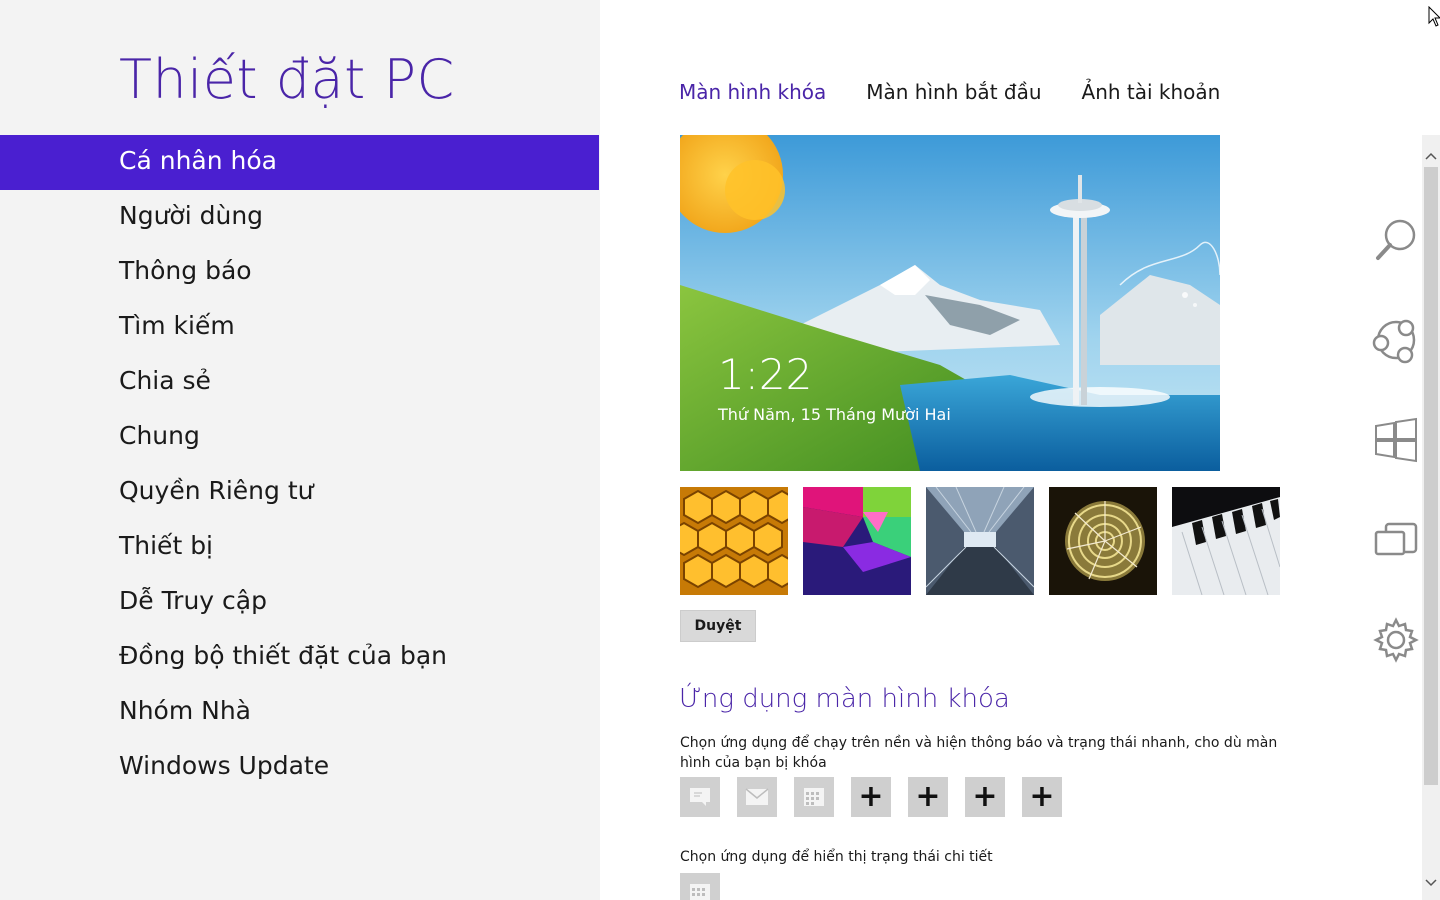 This screenshot has width=1440, height=900. I want to click on sidebar-item-devices: Thiết bị, so click(299, 547).